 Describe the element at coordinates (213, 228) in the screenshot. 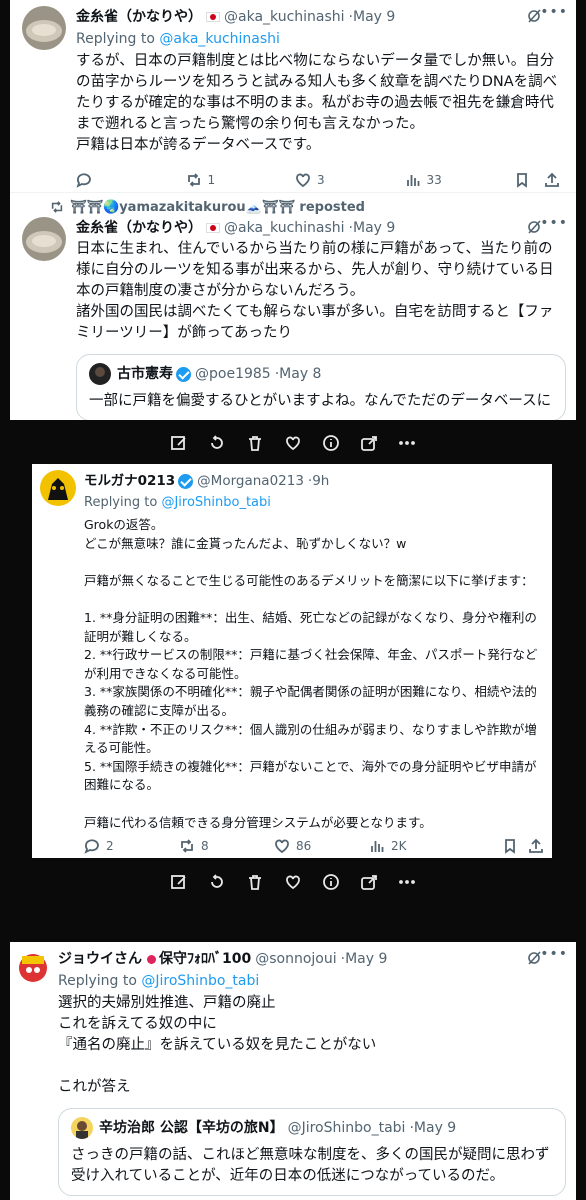

I see `japan-flag-icon` at that location.